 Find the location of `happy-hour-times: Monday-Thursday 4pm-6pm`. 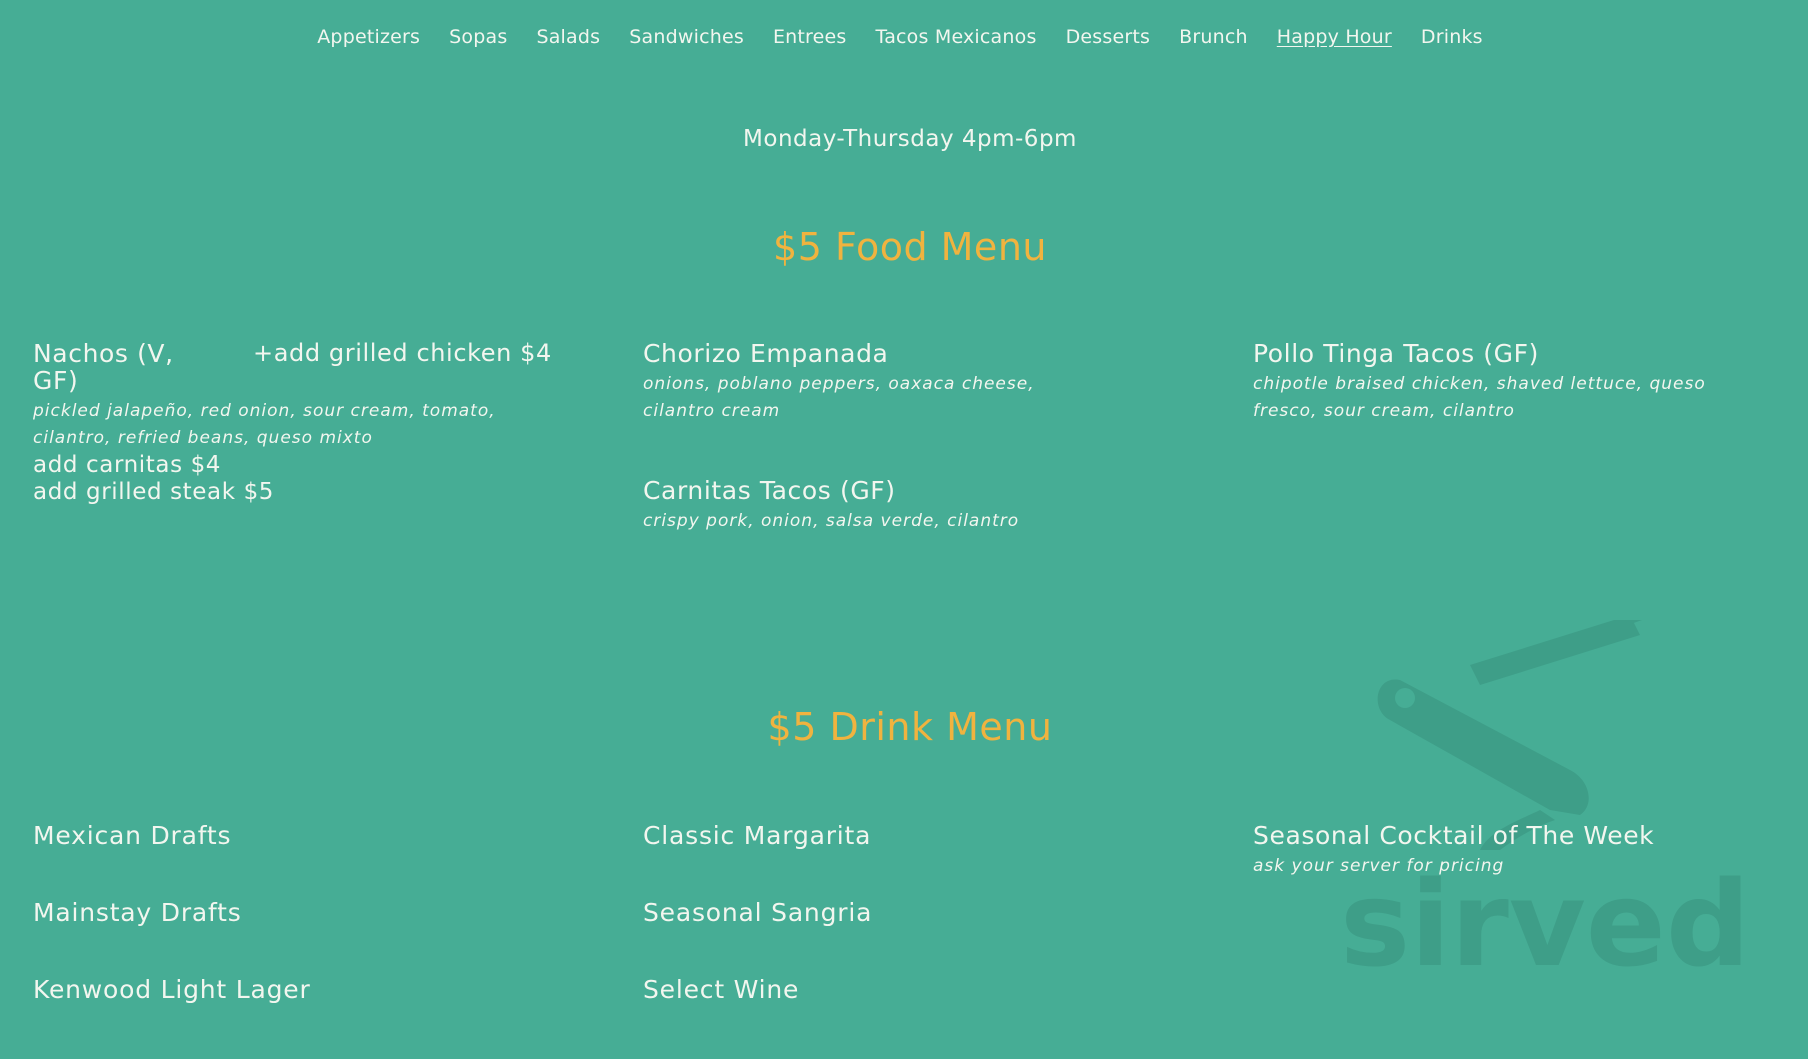

happy-hour-times: Monday-Thursday 4pm-6pm is located at coordinates (910, 139).